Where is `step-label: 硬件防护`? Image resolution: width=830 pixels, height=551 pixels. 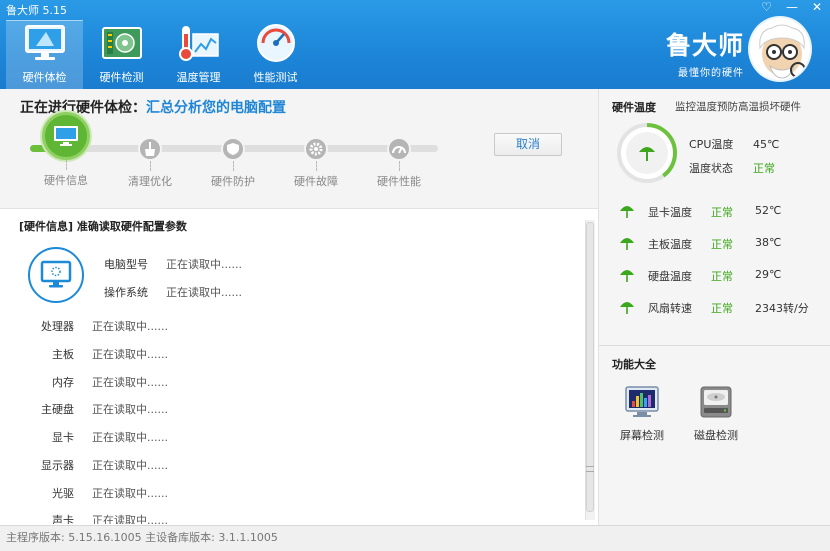 step-label: 硬件防护 is located at coordinates (233, 181).